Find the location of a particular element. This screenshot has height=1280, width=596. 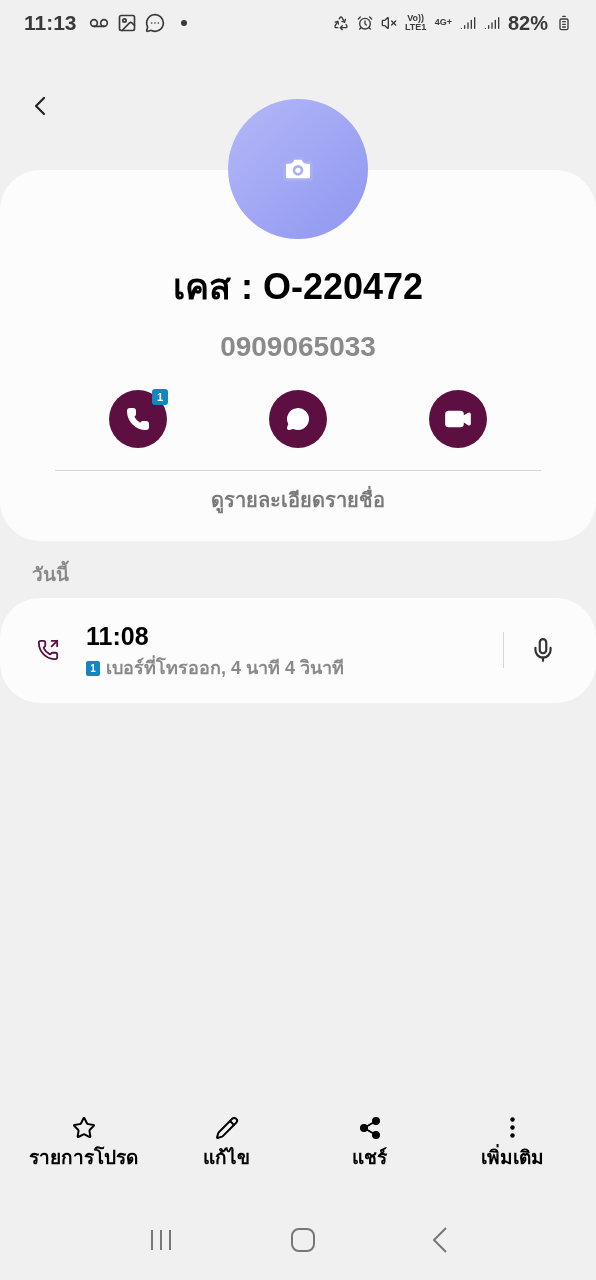

section-header: วันนี้ is located at coordinates (298, 575).